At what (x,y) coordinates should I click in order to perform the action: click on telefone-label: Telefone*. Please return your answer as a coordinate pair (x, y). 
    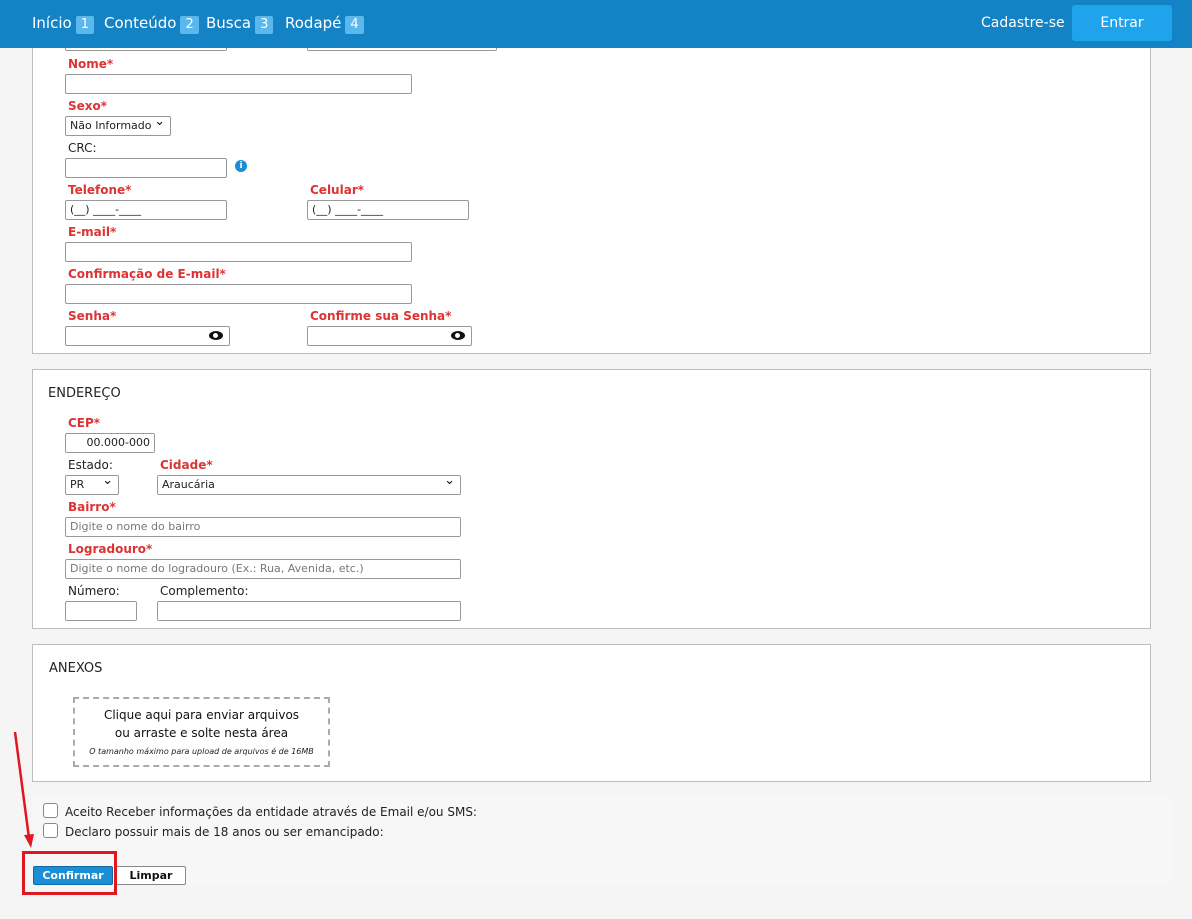
    Looking at the image, I should click on (100, 190).